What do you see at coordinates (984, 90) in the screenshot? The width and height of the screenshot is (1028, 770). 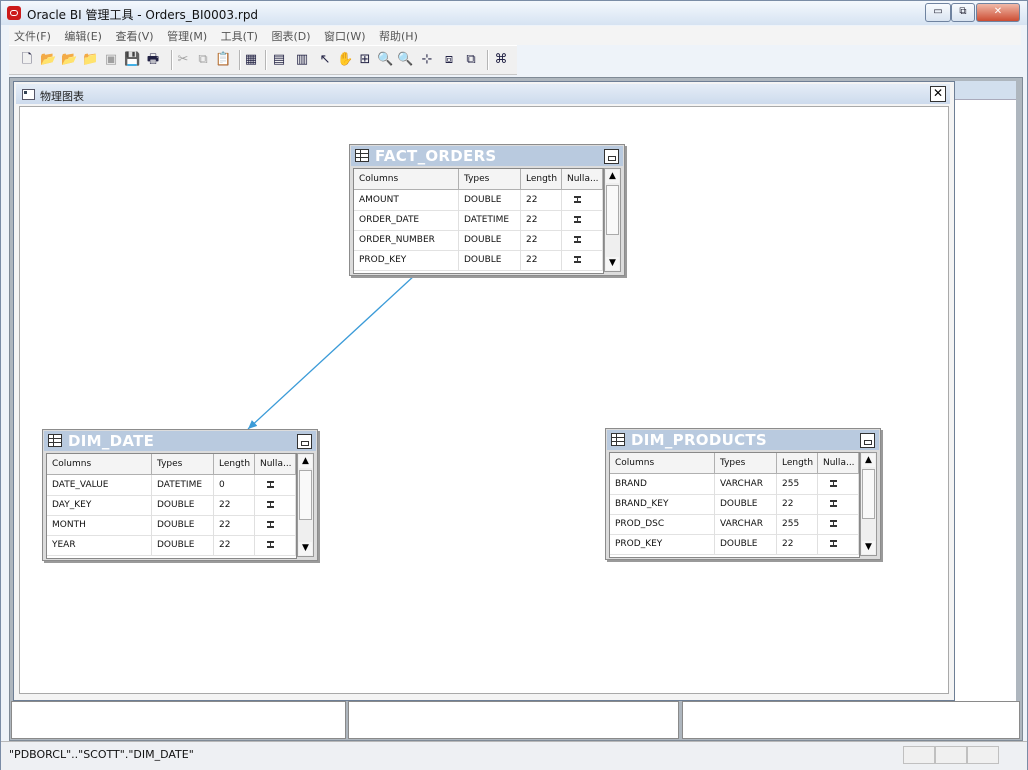 I see `background-window-title` at bounding box center [984, 90].